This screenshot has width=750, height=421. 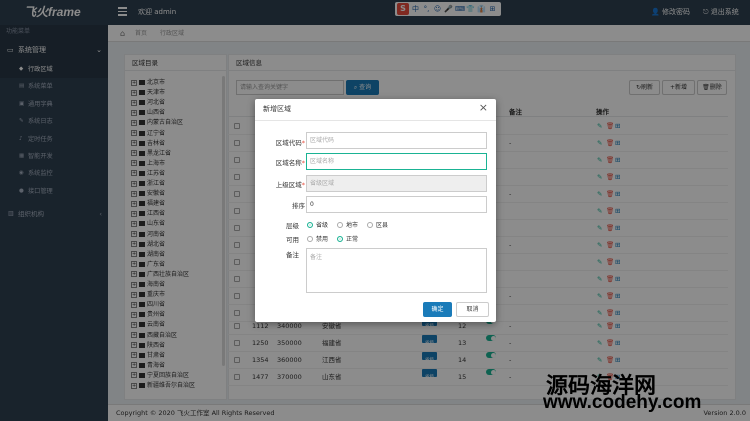 What do you see at coordinates (396, 161) in the screenshot?
I see `name-input: 区域名称` at bounding box center [396, 161].